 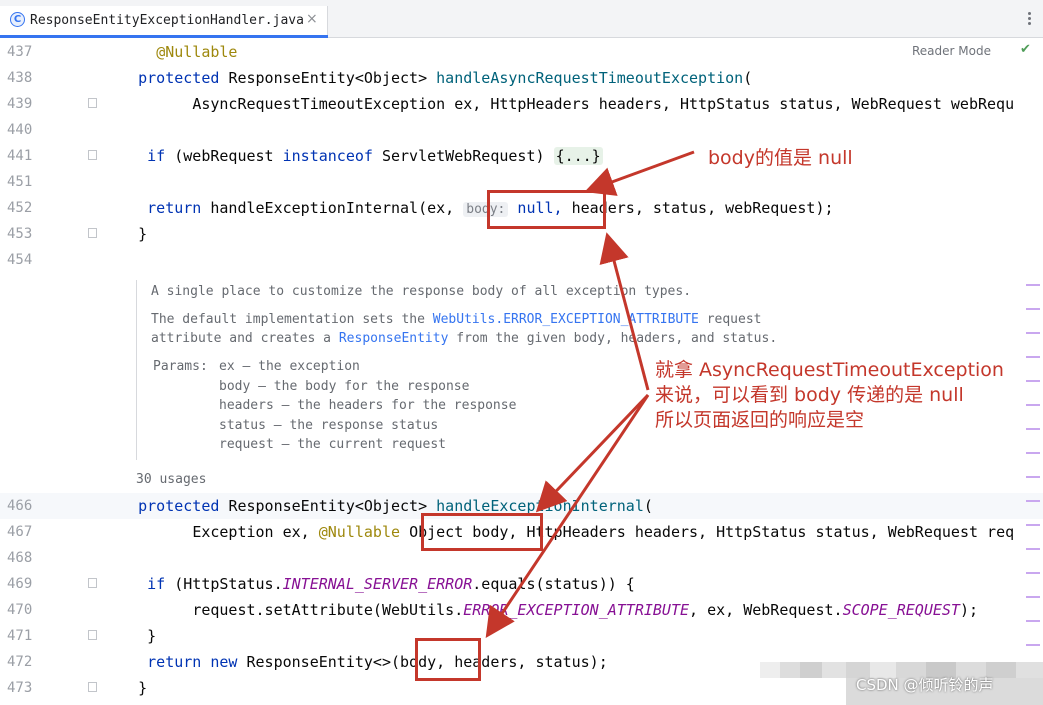 I want to click on annotation-arrows, so click(x=590, y=394).